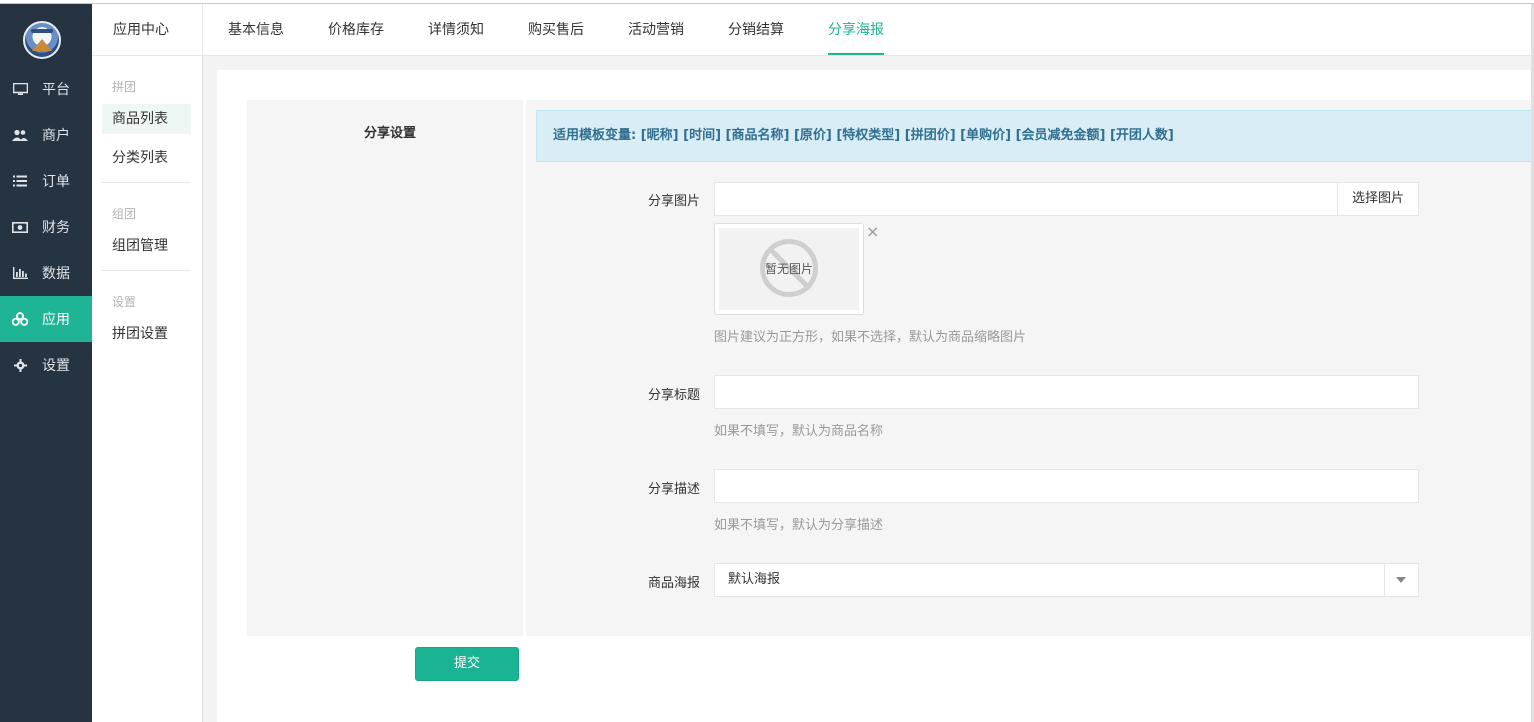 This screenshot has height=722, width=1534. Describe the element at coordinates (556, 29) in the screenshot. I see `tab-after-sales: 购买售后` at that location.